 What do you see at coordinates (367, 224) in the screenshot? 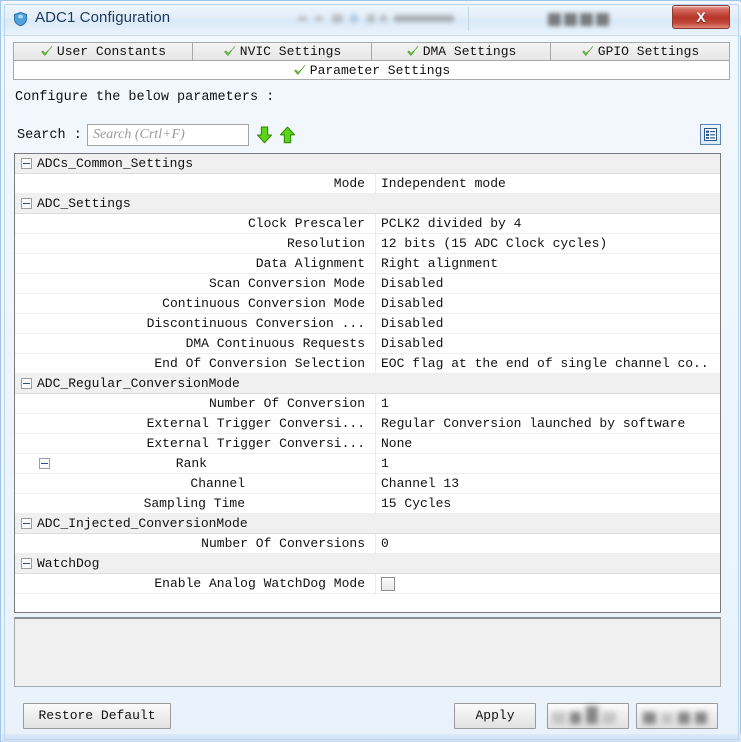
I see `parameter-row: Clock Prescaler PCLK2 divided by 4` at bounding box center [367, 224].